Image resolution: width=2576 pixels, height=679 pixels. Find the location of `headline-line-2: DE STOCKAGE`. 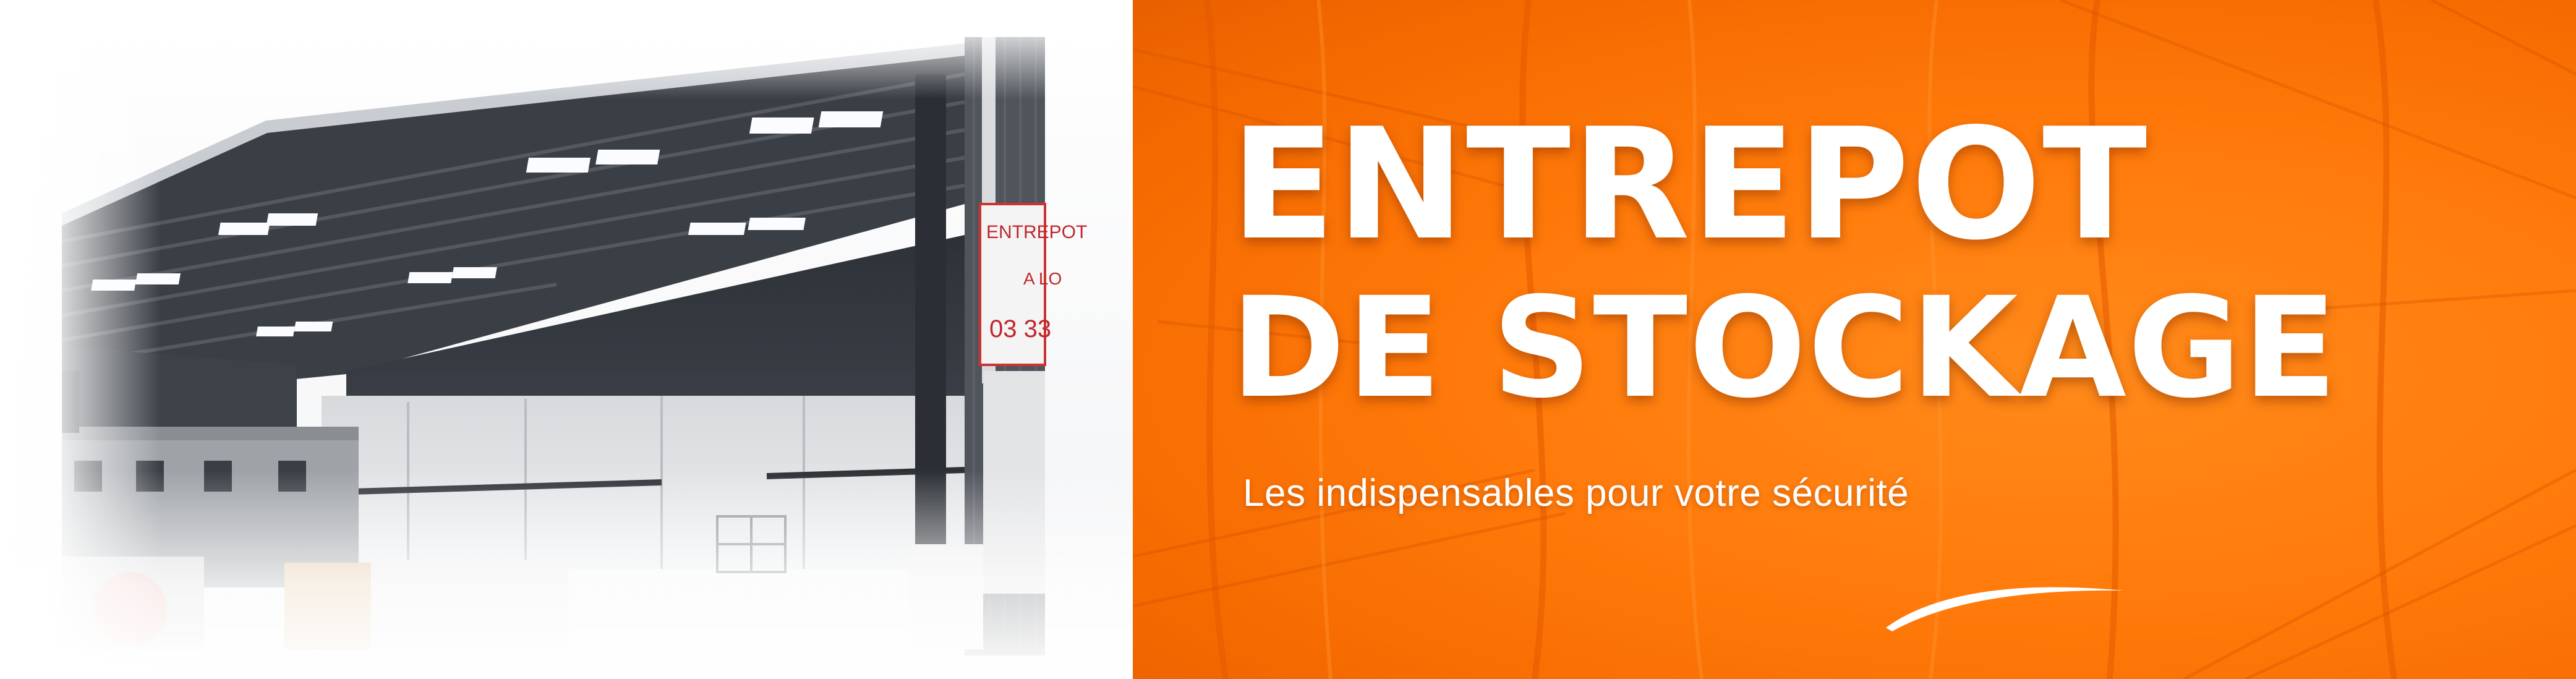

headline-line-2: DE STOCKAGE is located at coordinates (1784, 348).